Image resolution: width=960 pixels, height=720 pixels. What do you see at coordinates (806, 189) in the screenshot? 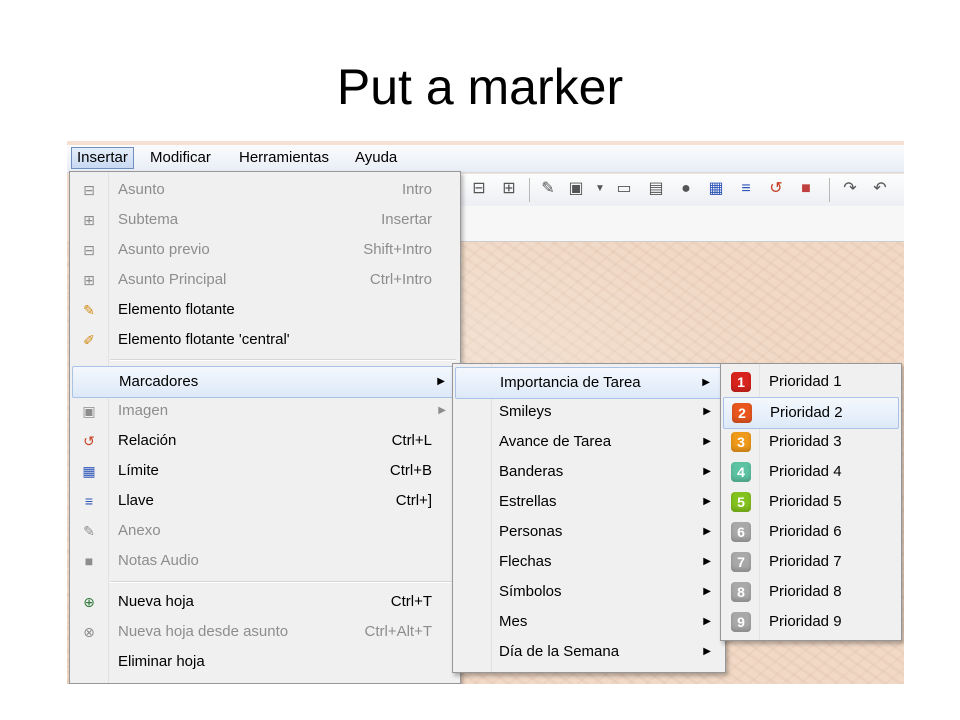
I see `audio-icon: ■` at bounding box center [806, 189].